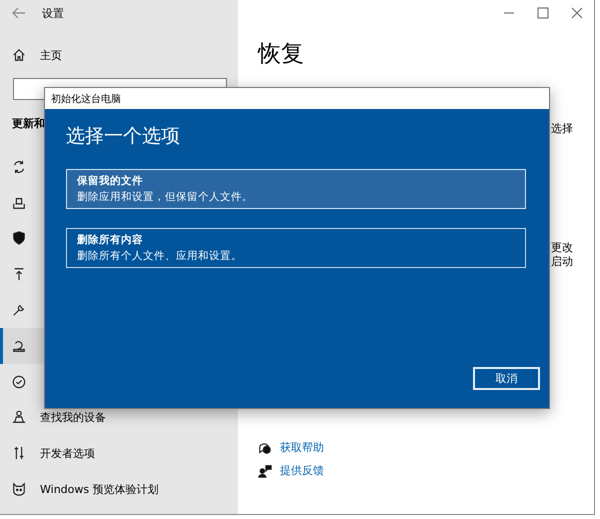 This screenshot has height=519, width=600. What do you see at coordinates (28, 123) in the screenshot?
I see `section-heading: 更新和` at bounding box center [28, 123].